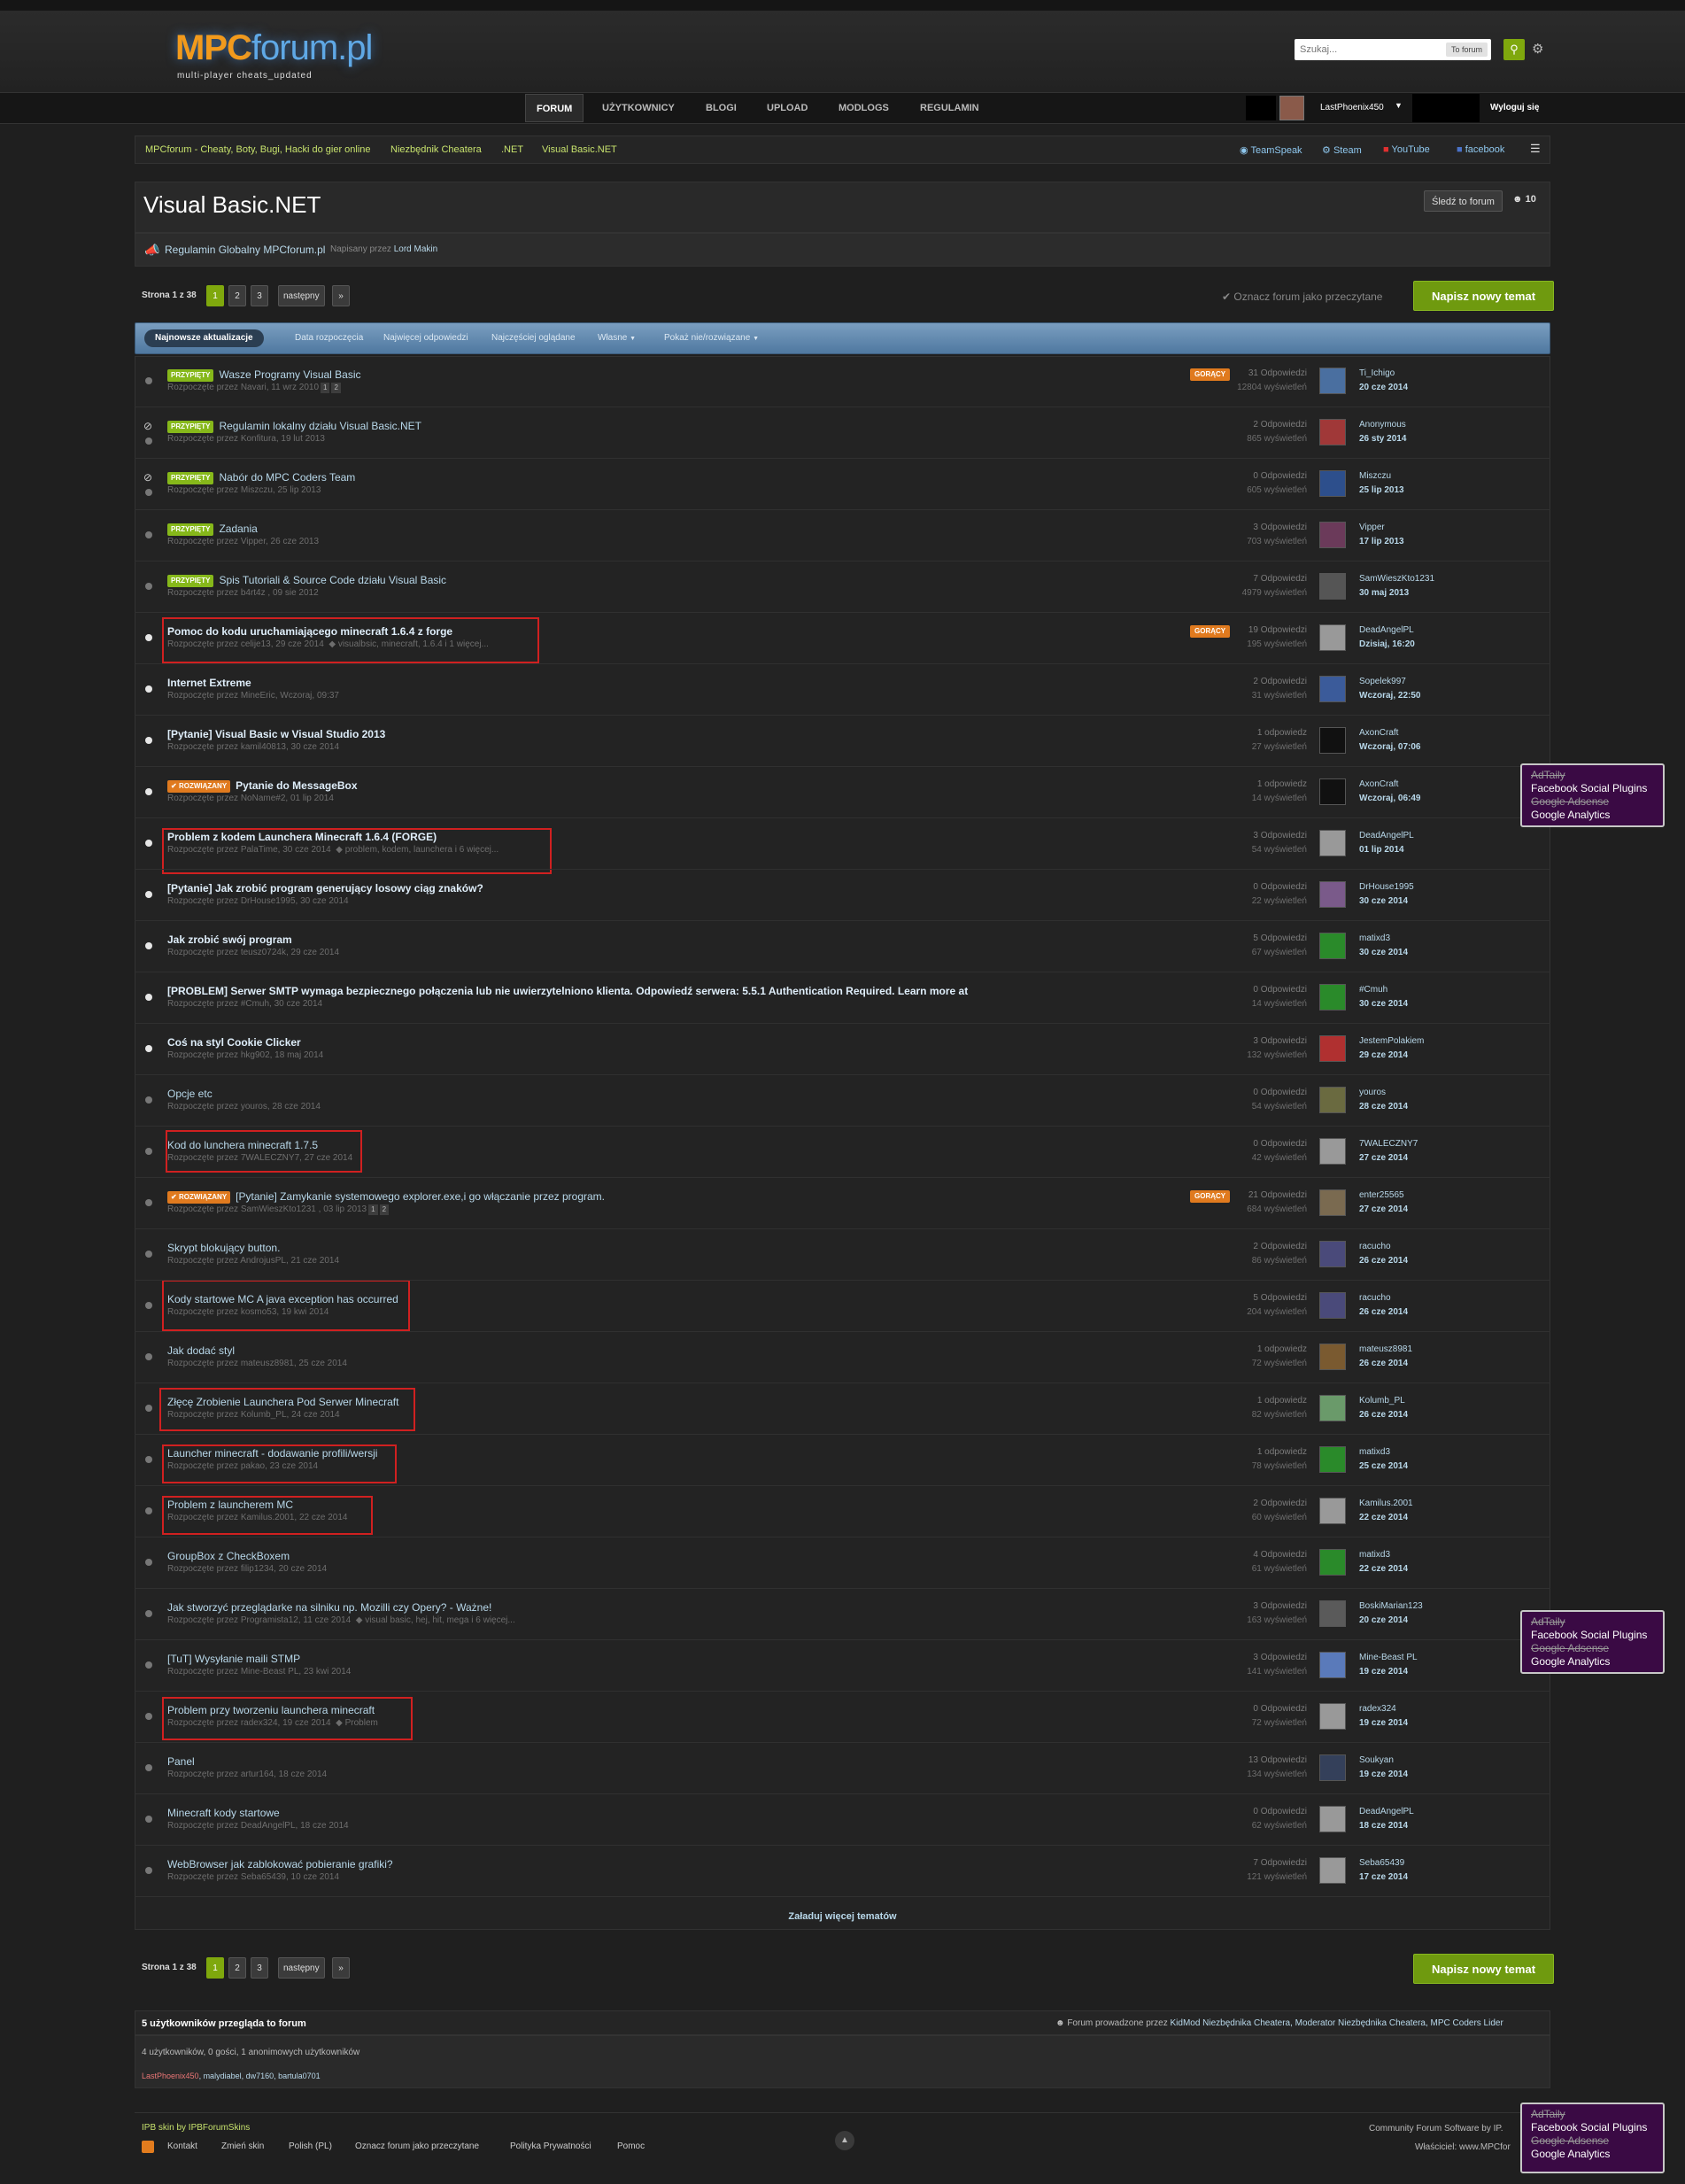  I want to click on last-poster: Miszczu, so click(1375, 476).